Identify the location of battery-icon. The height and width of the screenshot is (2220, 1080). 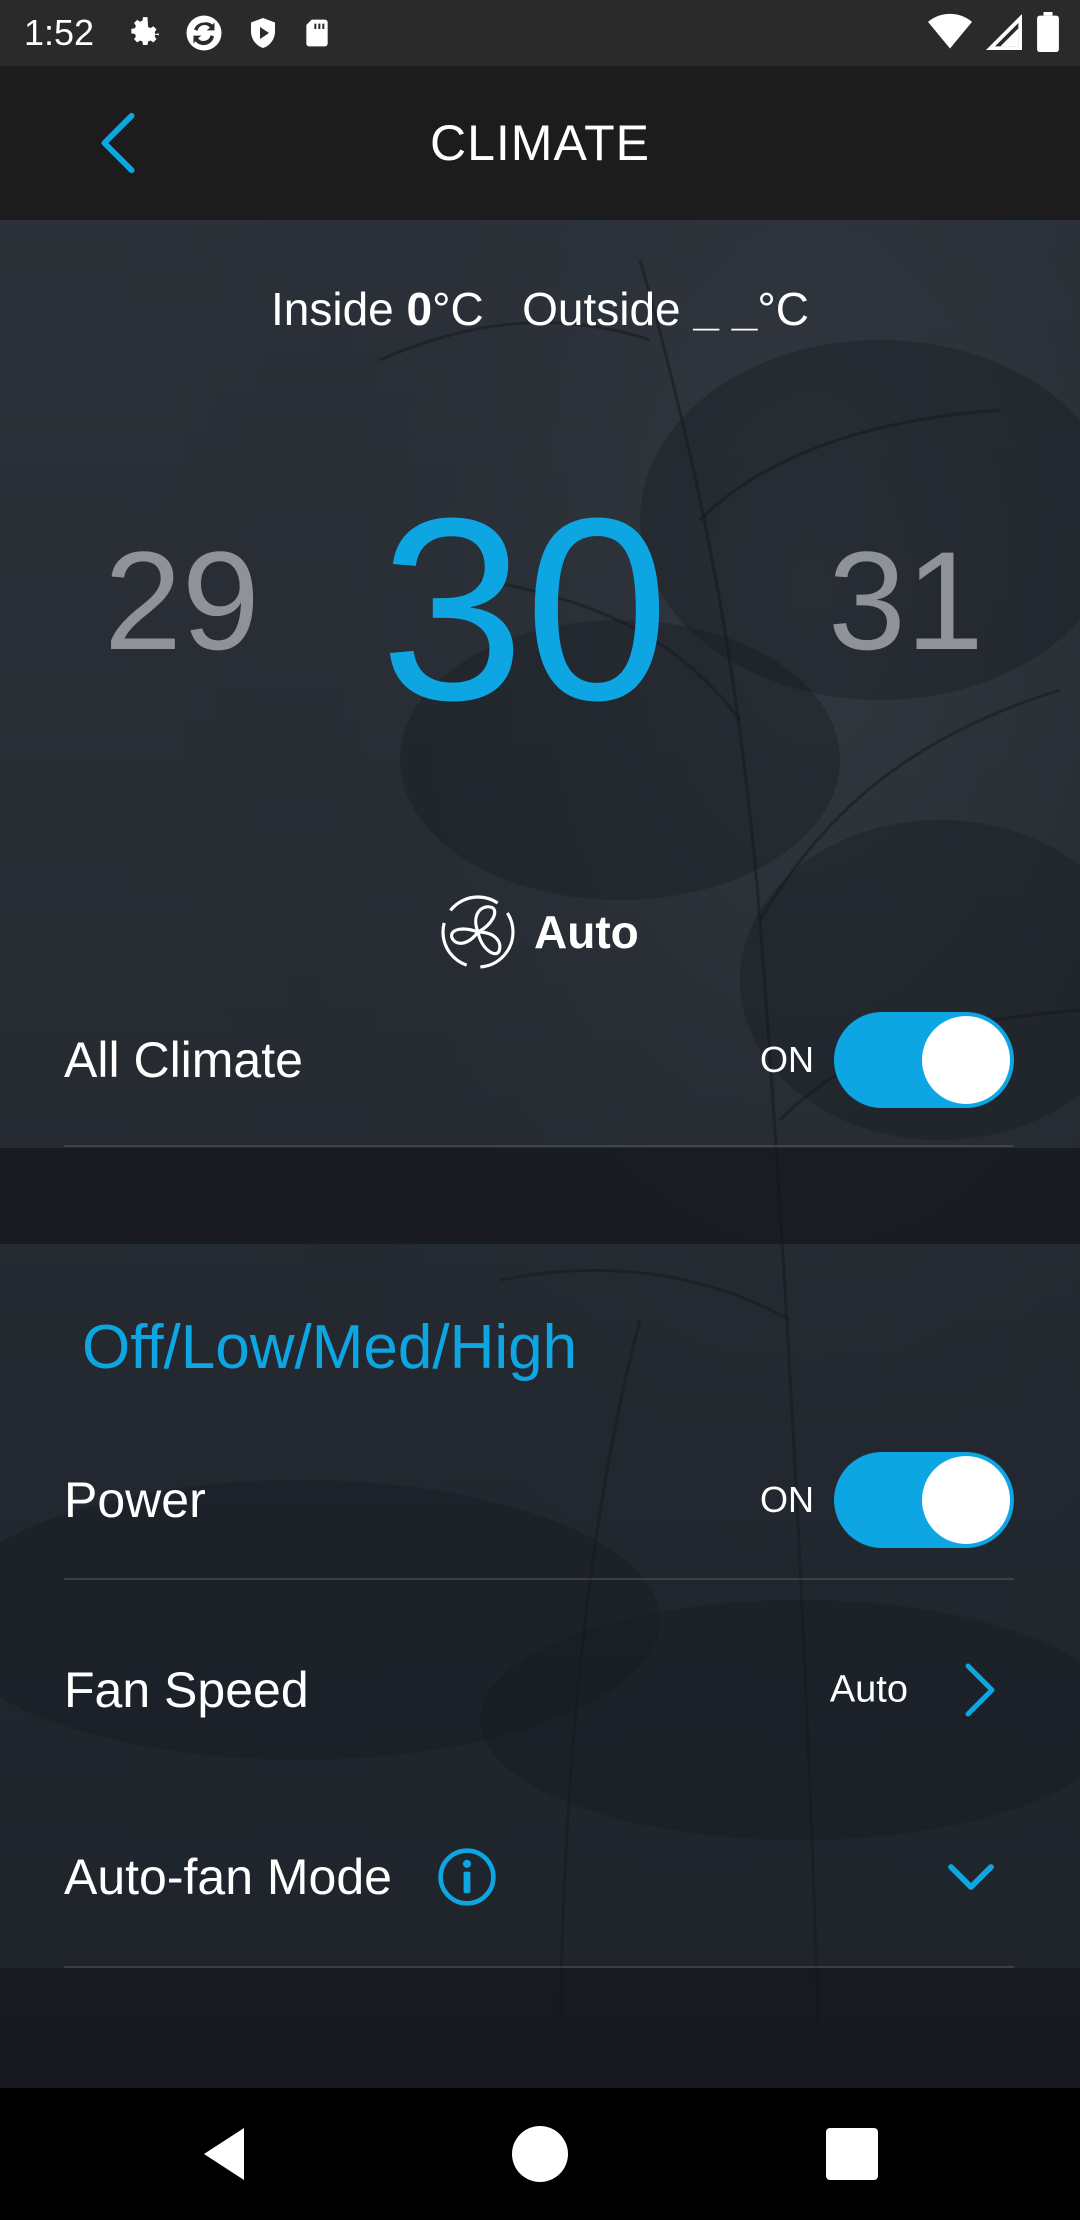
(1048, 32).